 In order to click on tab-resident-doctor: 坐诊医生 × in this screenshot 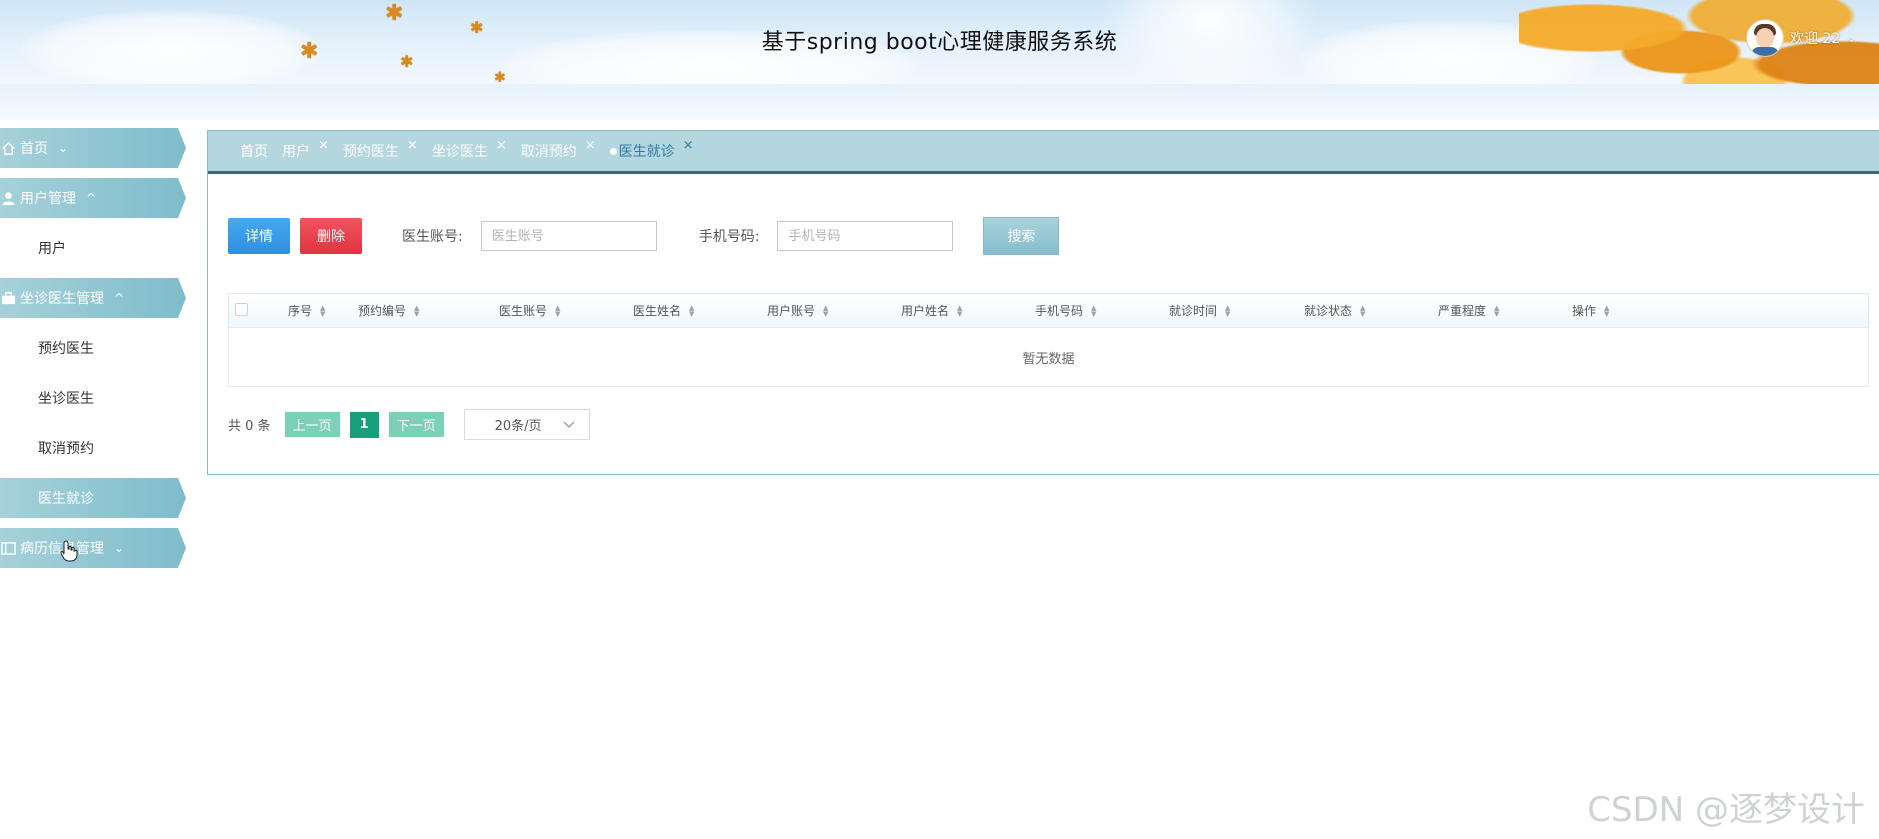, I will do `click(469, 149)`.